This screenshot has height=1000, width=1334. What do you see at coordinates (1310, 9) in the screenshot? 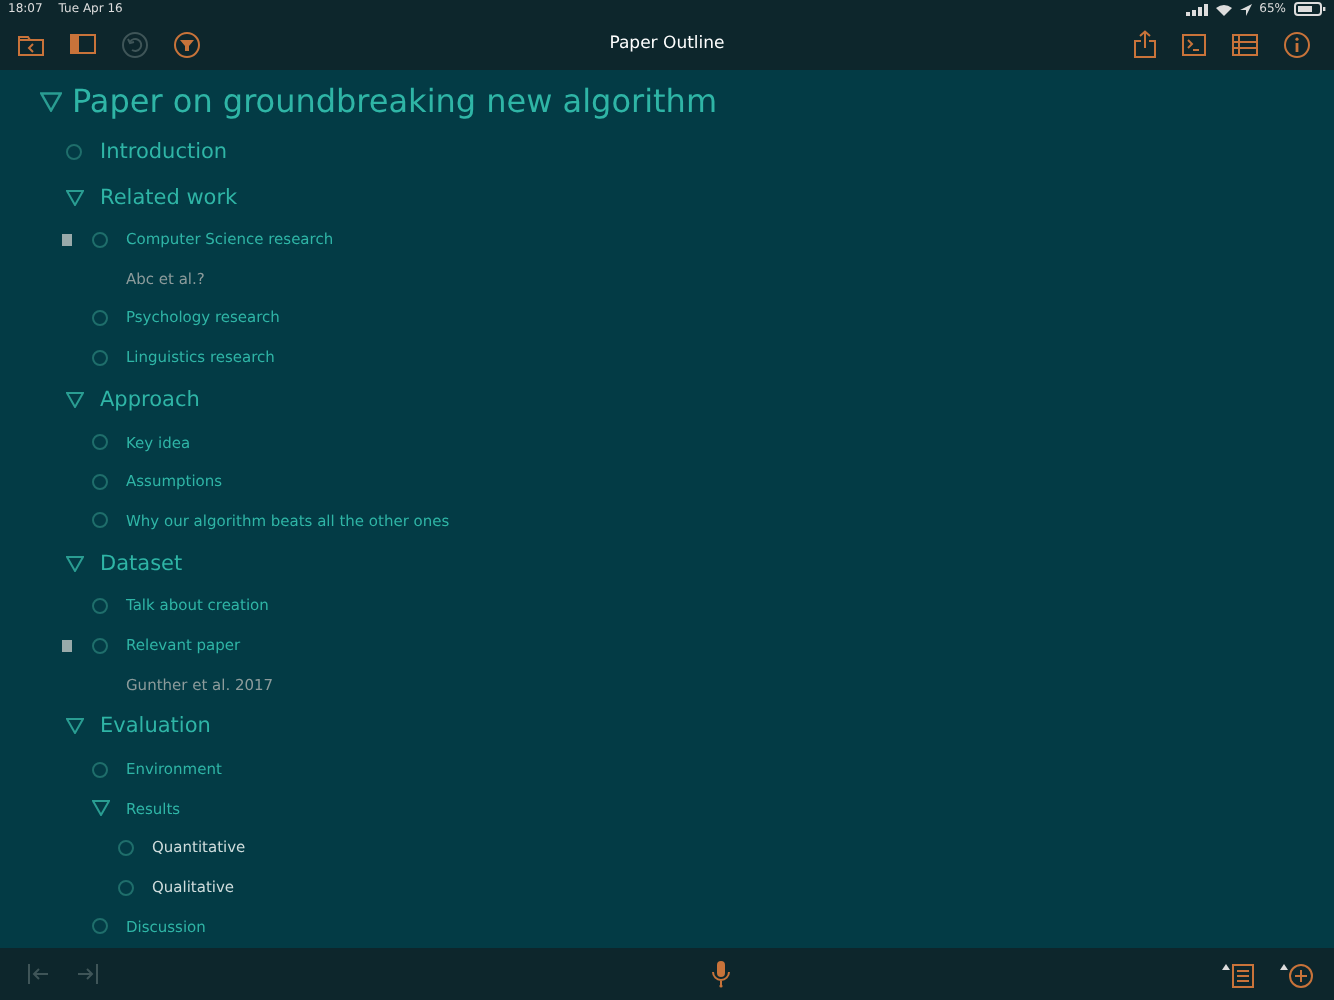
I see `battery-icon` at bounding box center [1310, 9].